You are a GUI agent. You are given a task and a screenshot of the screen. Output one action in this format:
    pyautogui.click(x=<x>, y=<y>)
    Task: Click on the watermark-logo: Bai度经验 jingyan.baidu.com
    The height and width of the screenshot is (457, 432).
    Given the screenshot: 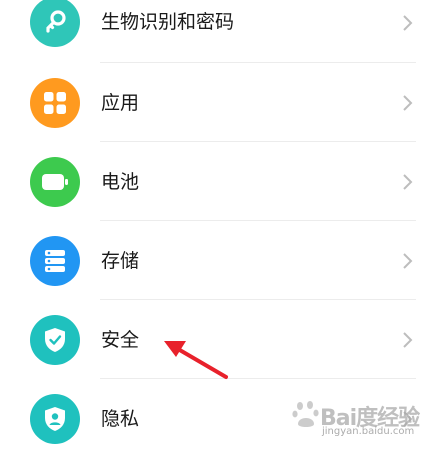 What is the action you would take?
    pyautogui.click(x=360, y=421)
    